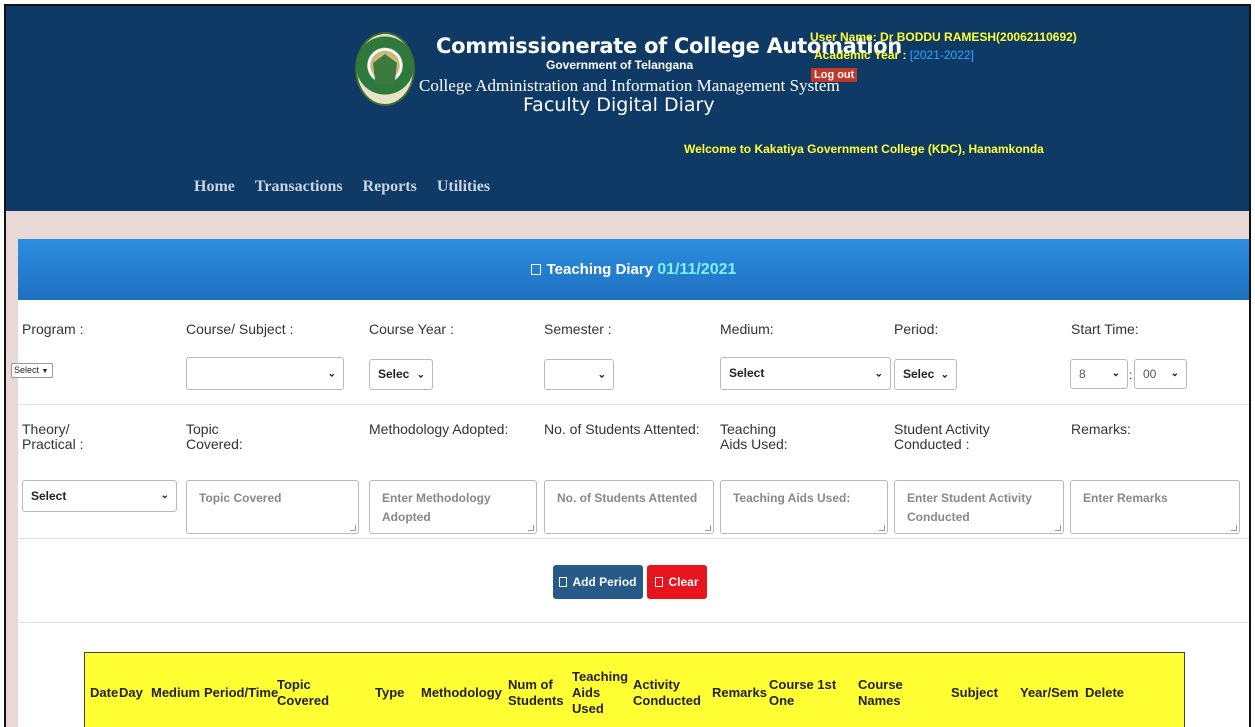 This screenshot has width=1255, height=727. I want to click on program-label: Program :, so click(53, 329).